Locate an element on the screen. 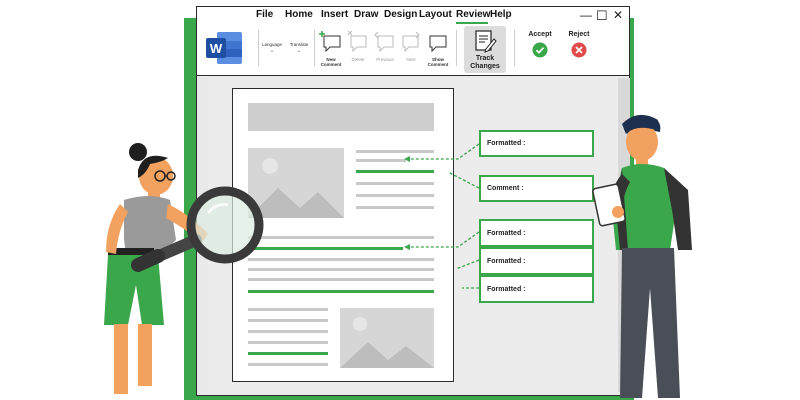 The width and height of the screenshot is (800, 400). show-comment-button: Show Comment is located at coordinates (438, 50).